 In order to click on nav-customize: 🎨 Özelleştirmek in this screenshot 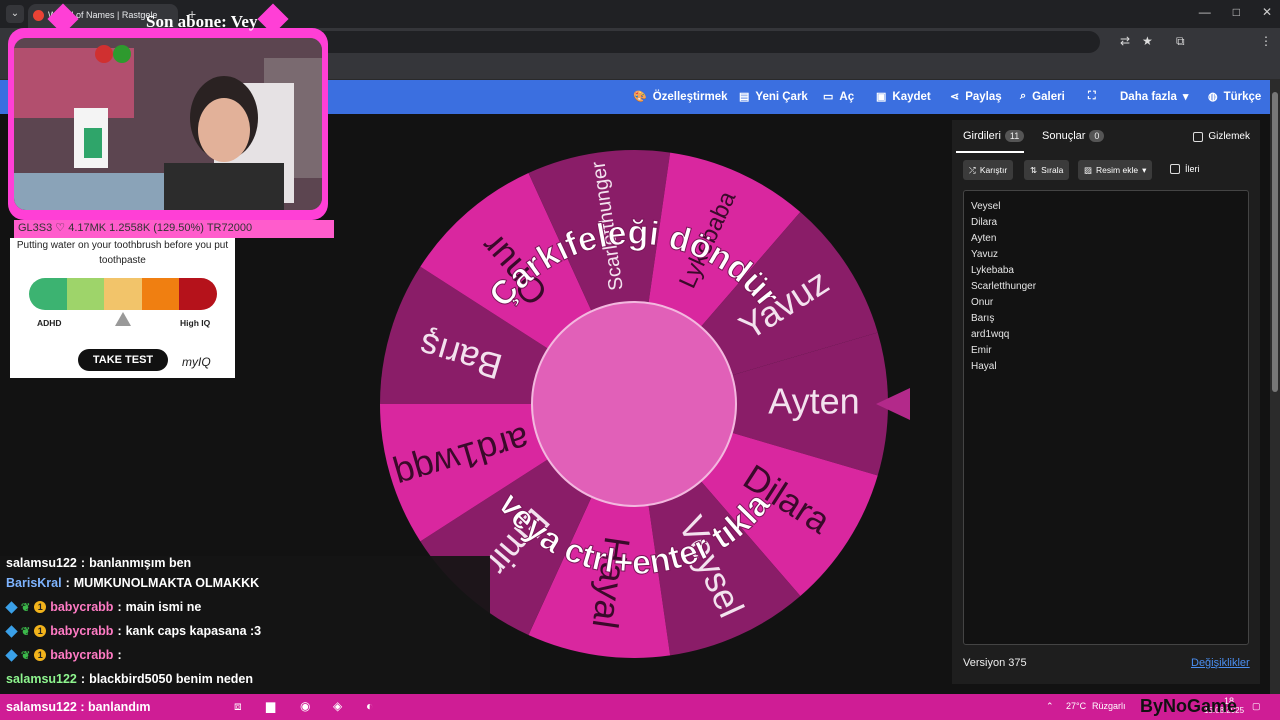, I will do `click(680, 97)`.